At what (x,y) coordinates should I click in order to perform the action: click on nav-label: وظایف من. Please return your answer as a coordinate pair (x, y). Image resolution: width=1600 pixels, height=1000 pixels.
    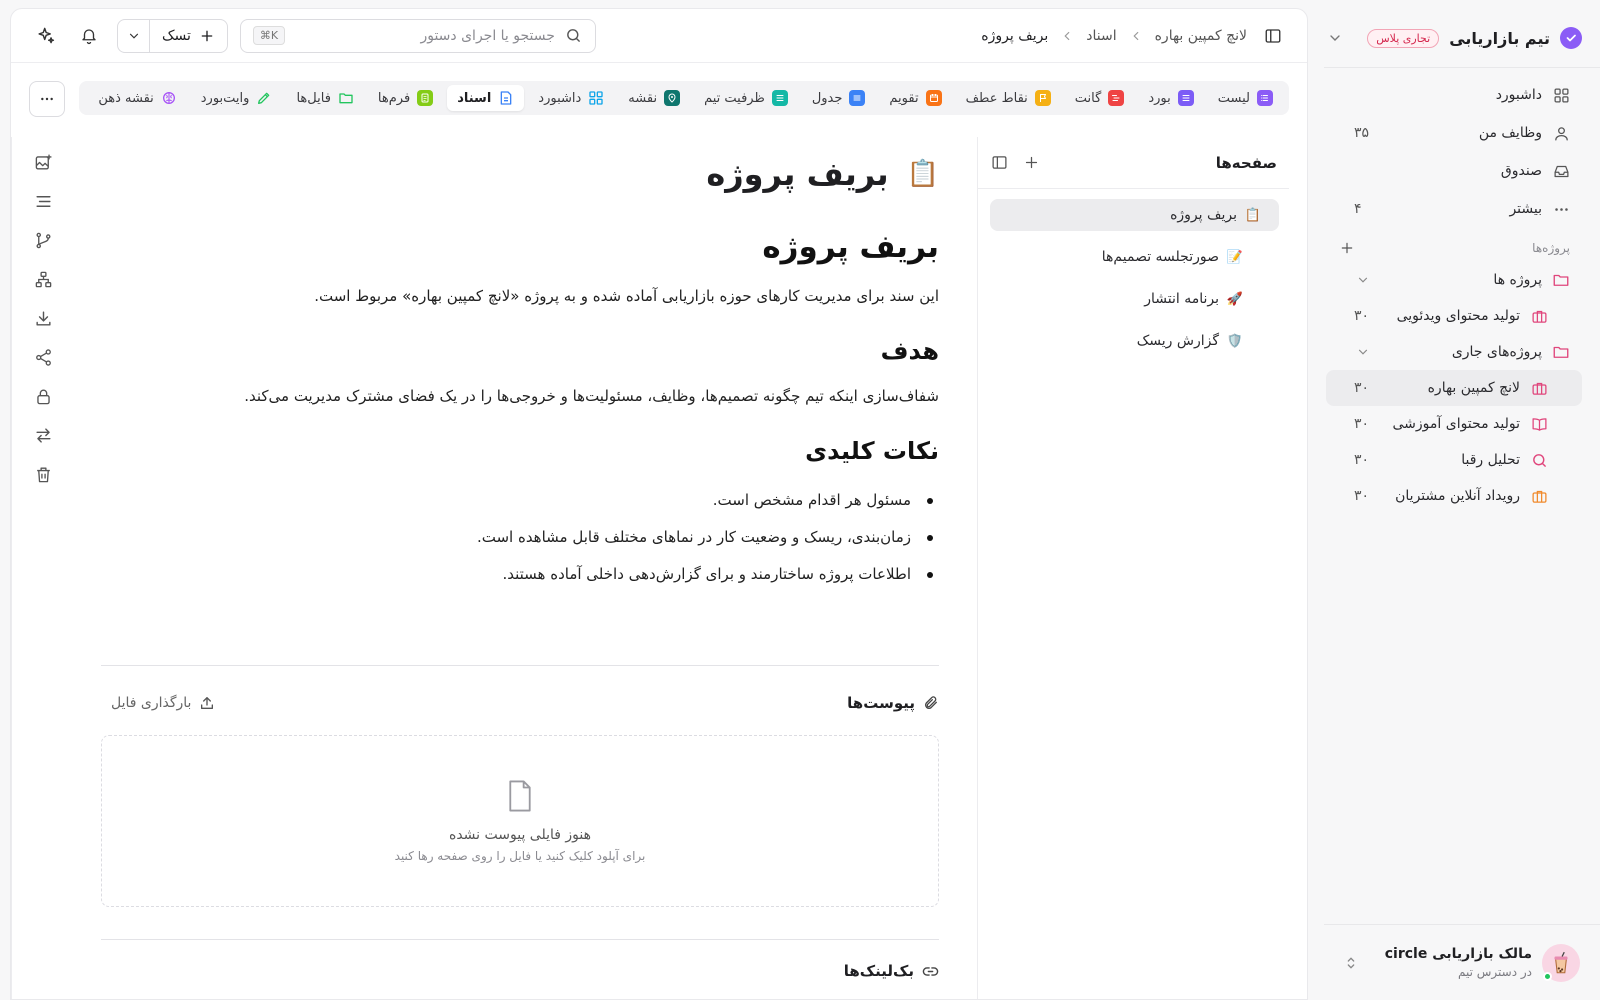
    Looking at the image, I should click on (1510, 133).